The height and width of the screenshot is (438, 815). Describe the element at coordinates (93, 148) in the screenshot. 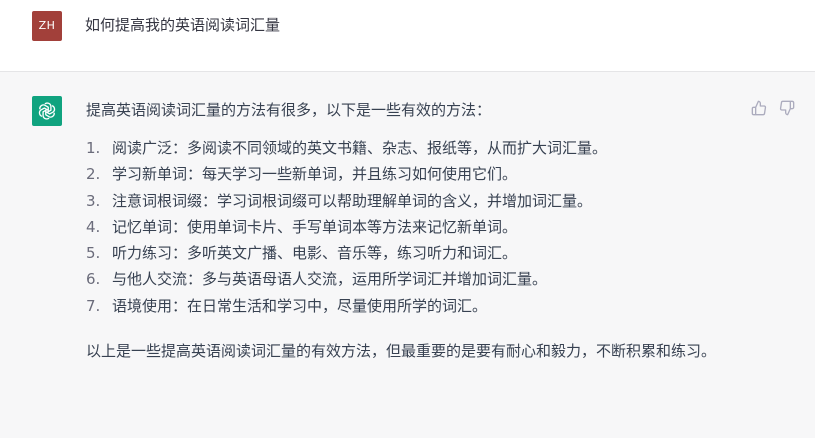

I see `list-item-number: 1.` at that location.